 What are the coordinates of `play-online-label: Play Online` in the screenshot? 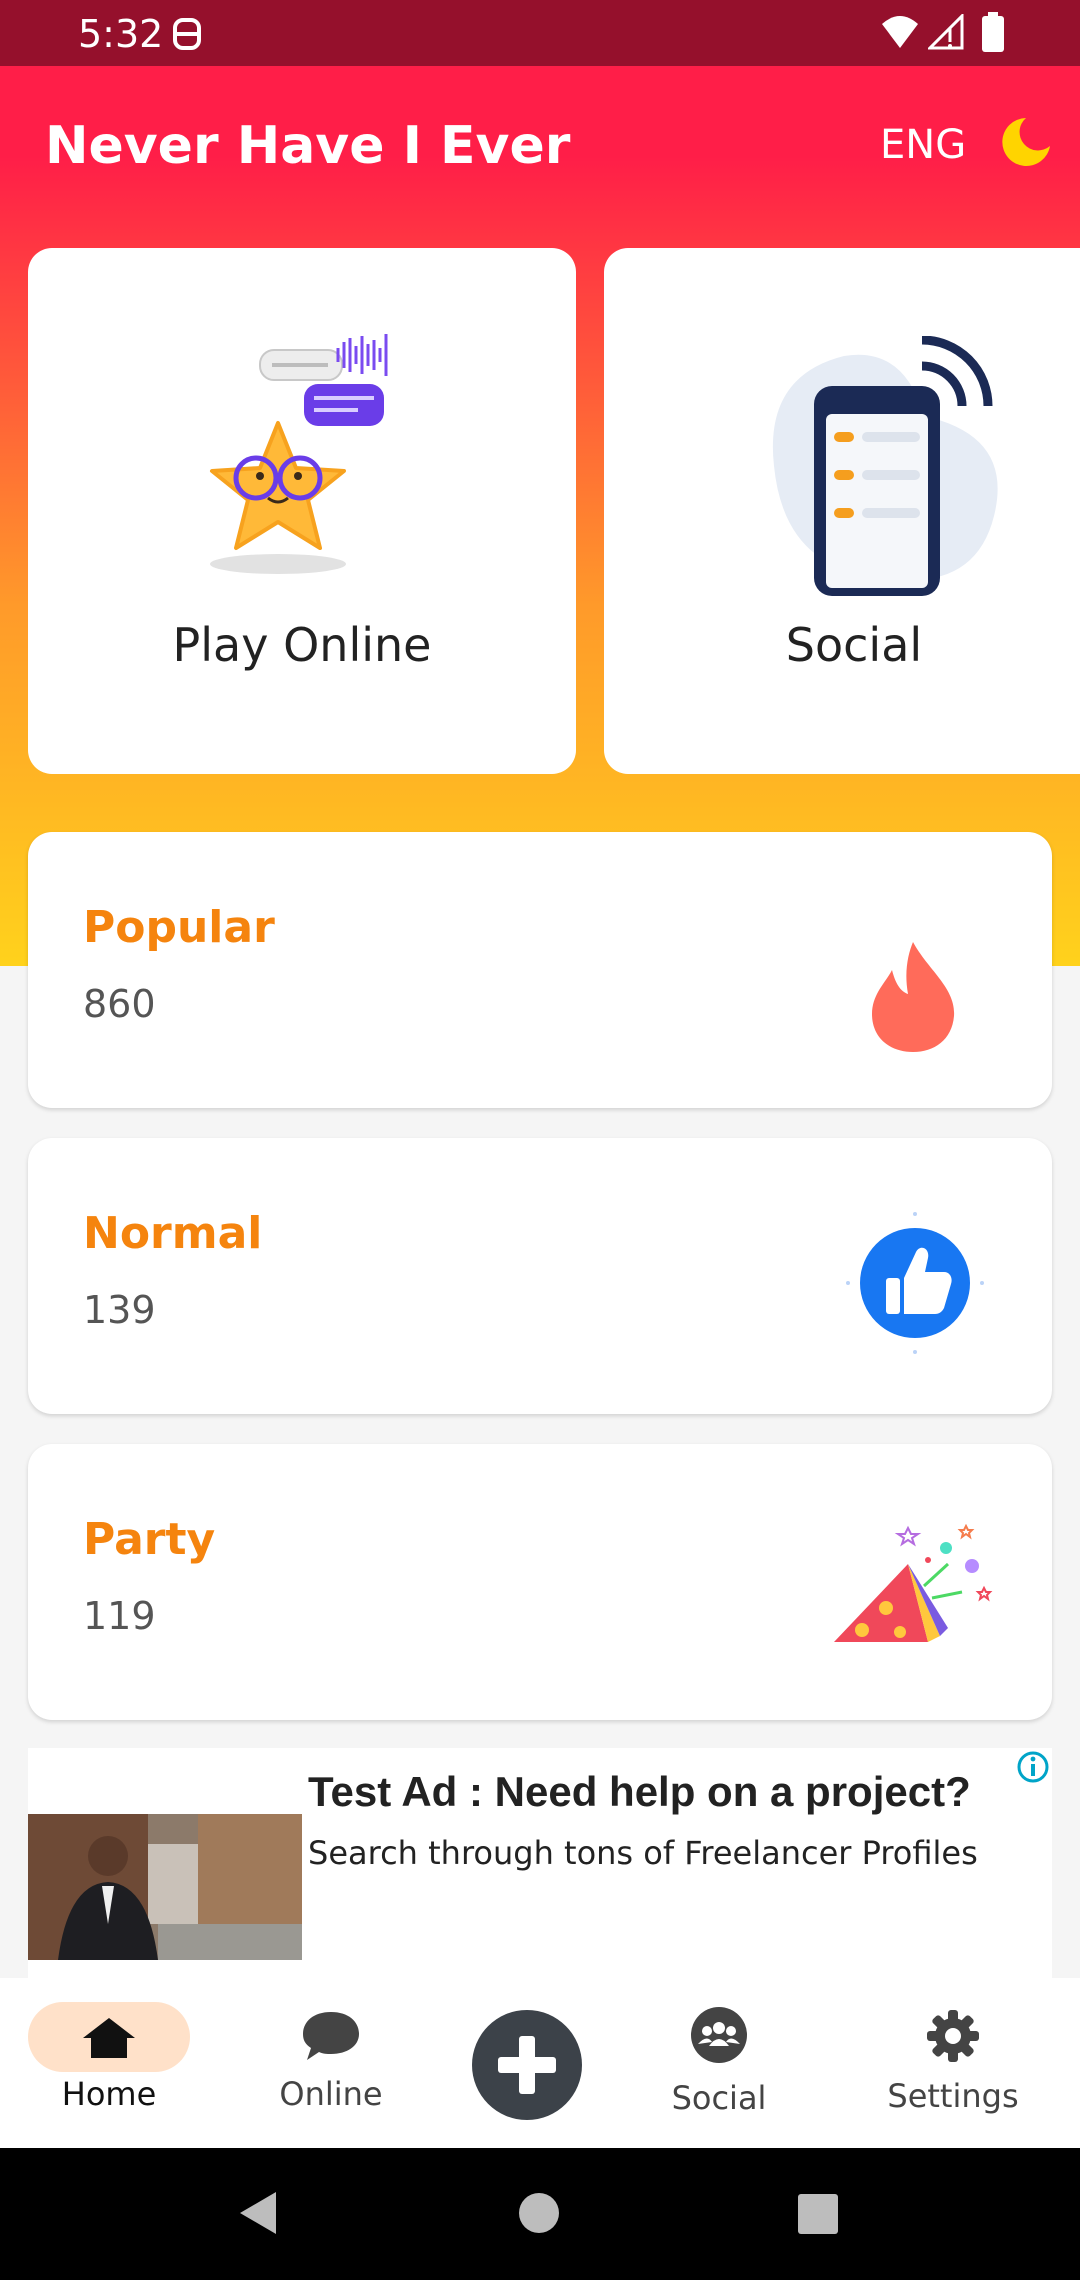 It's located at (302, 645).